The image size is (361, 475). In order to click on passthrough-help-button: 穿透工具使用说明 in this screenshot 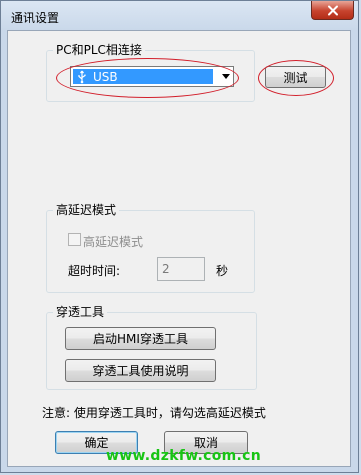, I will do `click(140, 370)`.